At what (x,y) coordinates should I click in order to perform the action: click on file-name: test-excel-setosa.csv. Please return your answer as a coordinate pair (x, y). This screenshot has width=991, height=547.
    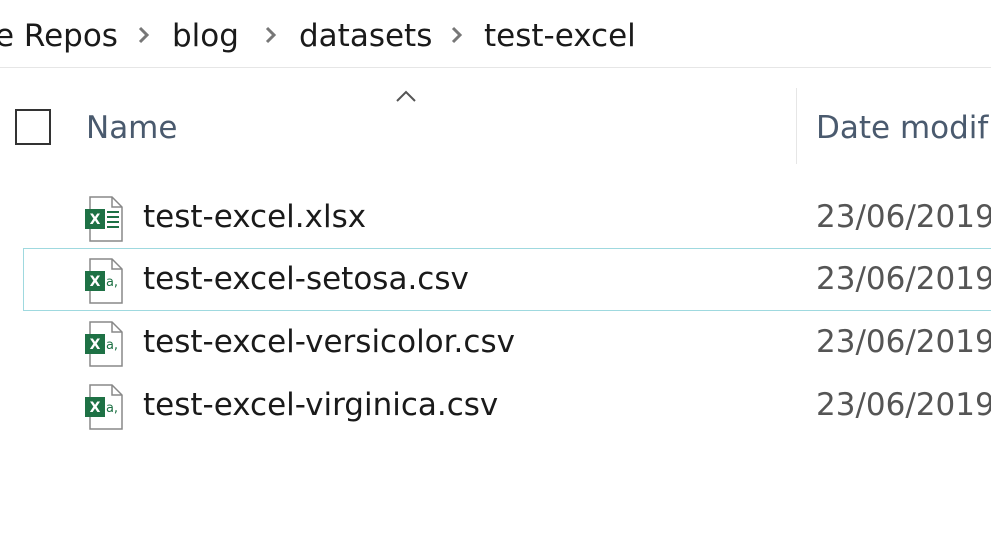
    Looking at the image, I should click on (306, 279).